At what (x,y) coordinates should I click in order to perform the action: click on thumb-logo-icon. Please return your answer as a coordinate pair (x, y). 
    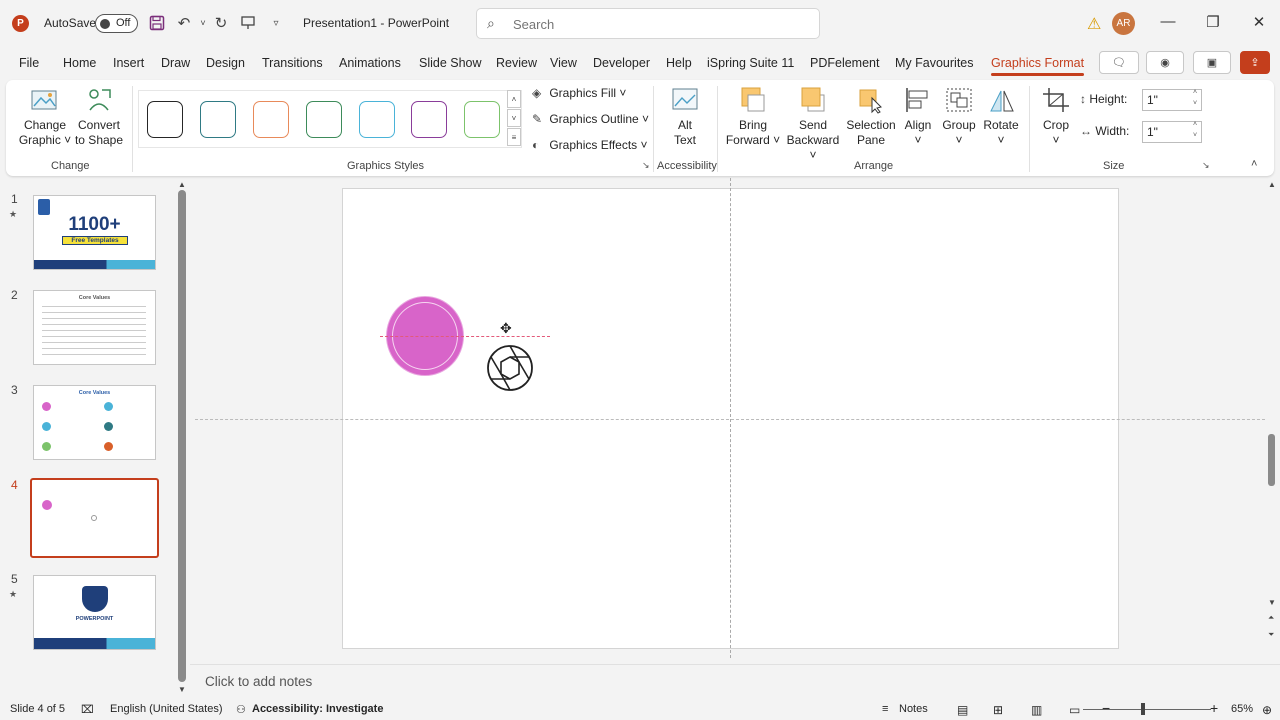
    Looking at the image, I should click on (44, 207).